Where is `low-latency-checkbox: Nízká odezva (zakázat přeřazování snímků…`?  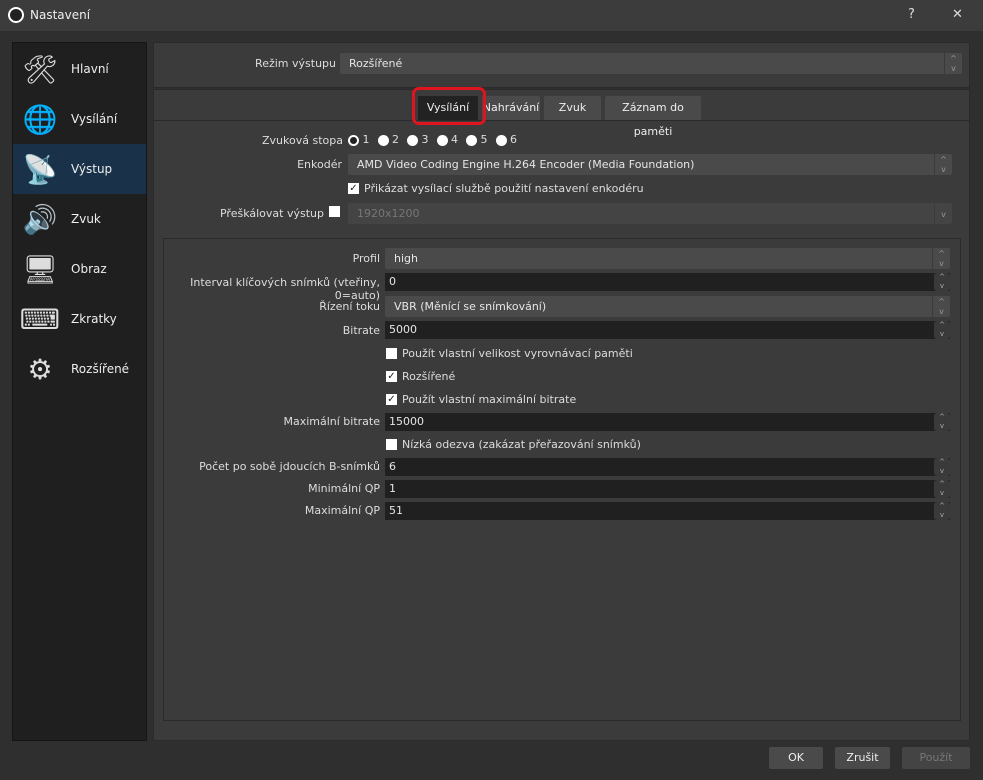 low-latency-checkbox: Nízká odezva (zakázat přeřazování snímků… is located at coordinates (513, 444).